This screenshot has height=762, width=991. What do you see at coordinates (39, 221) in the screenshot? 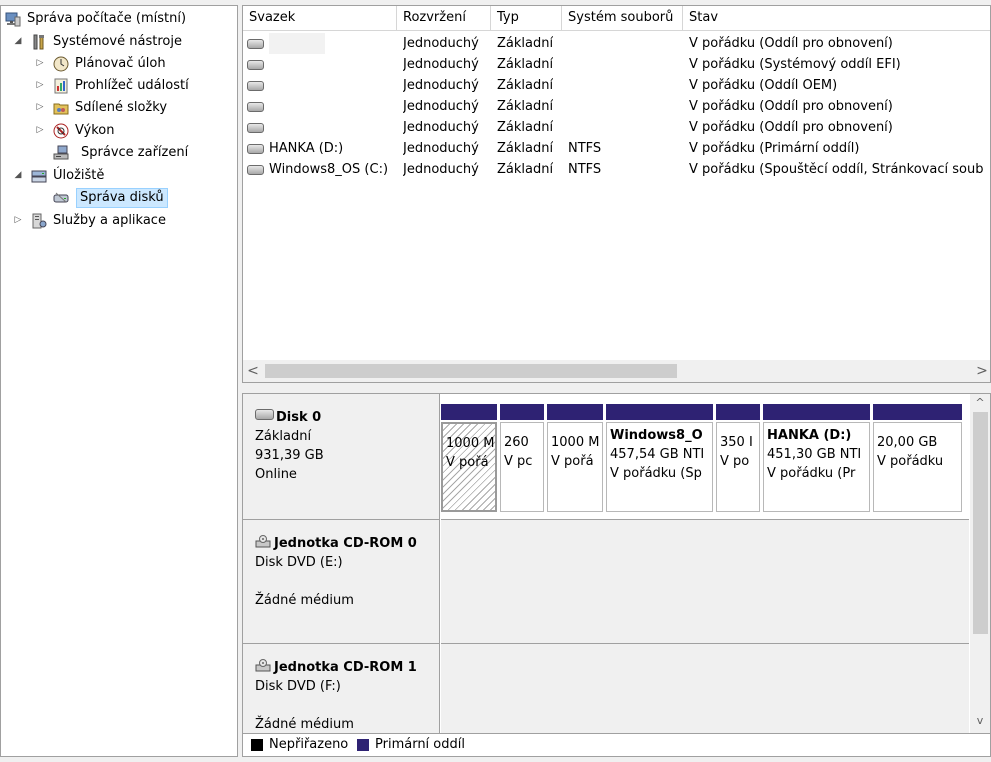
I see `services-icon` at bounding box center [39, 221].